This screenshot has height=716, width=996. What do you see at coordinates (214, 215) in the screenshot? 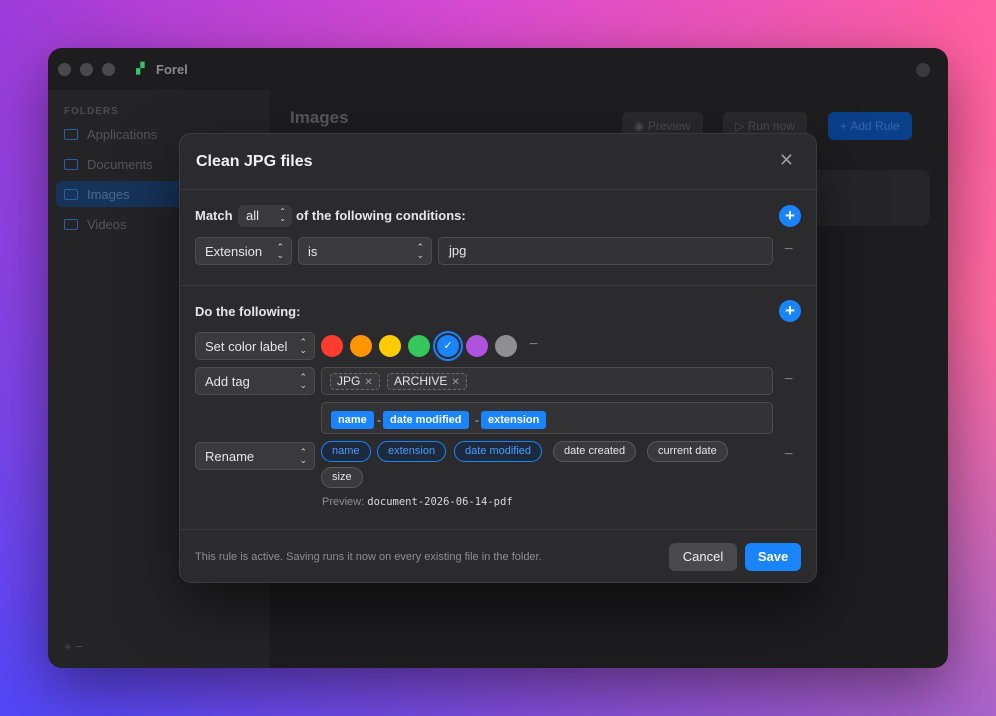
I see `match-prefix-label: Match` at bounding box center [214, 215].